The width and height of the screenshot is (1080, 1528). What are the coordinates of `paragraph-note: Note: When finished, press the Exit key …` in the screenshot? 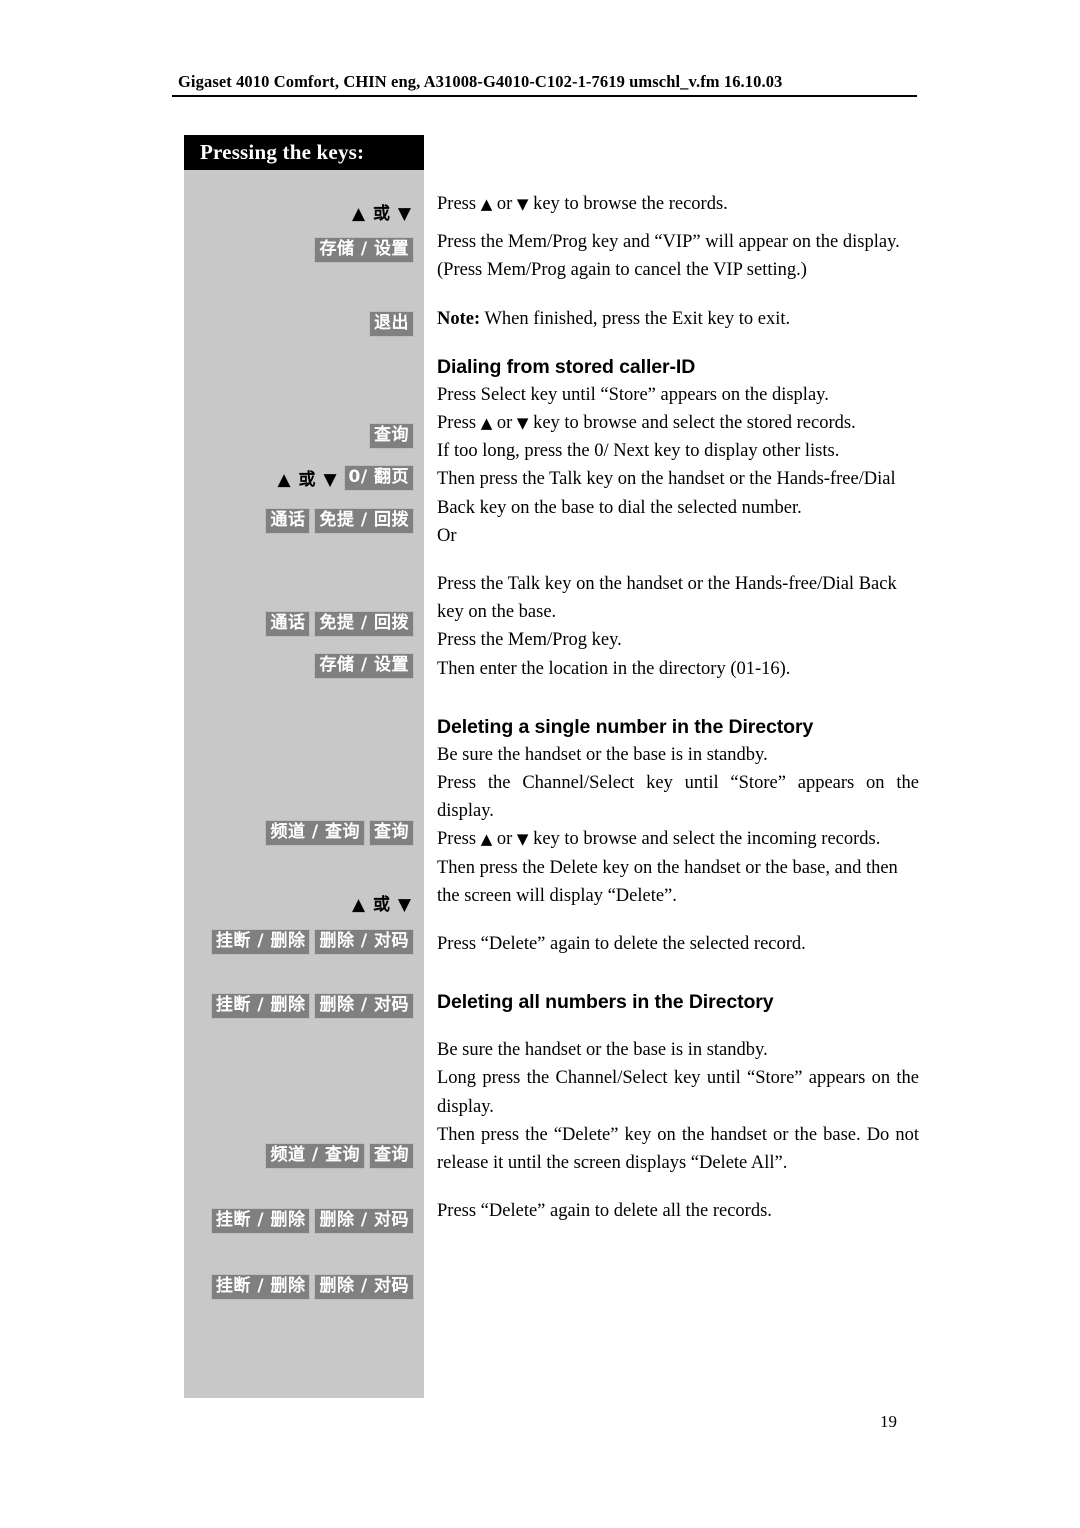 It's located at (678, 319).